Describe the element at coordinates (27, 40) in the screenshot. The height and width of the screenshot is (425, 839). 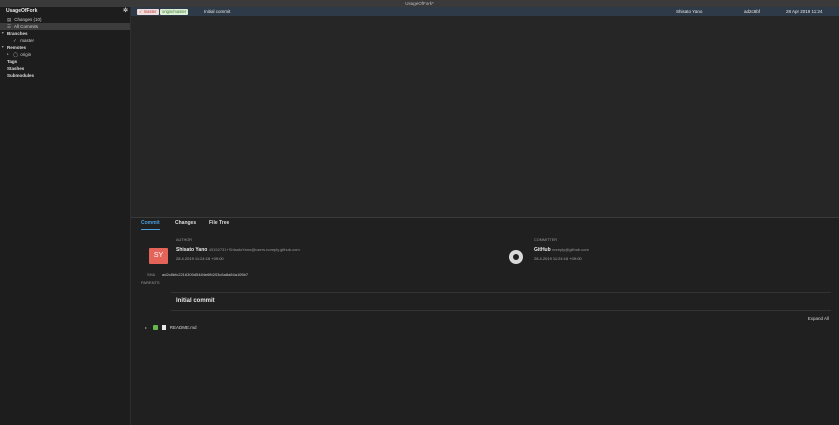
I see `branch-label: master` at that location.